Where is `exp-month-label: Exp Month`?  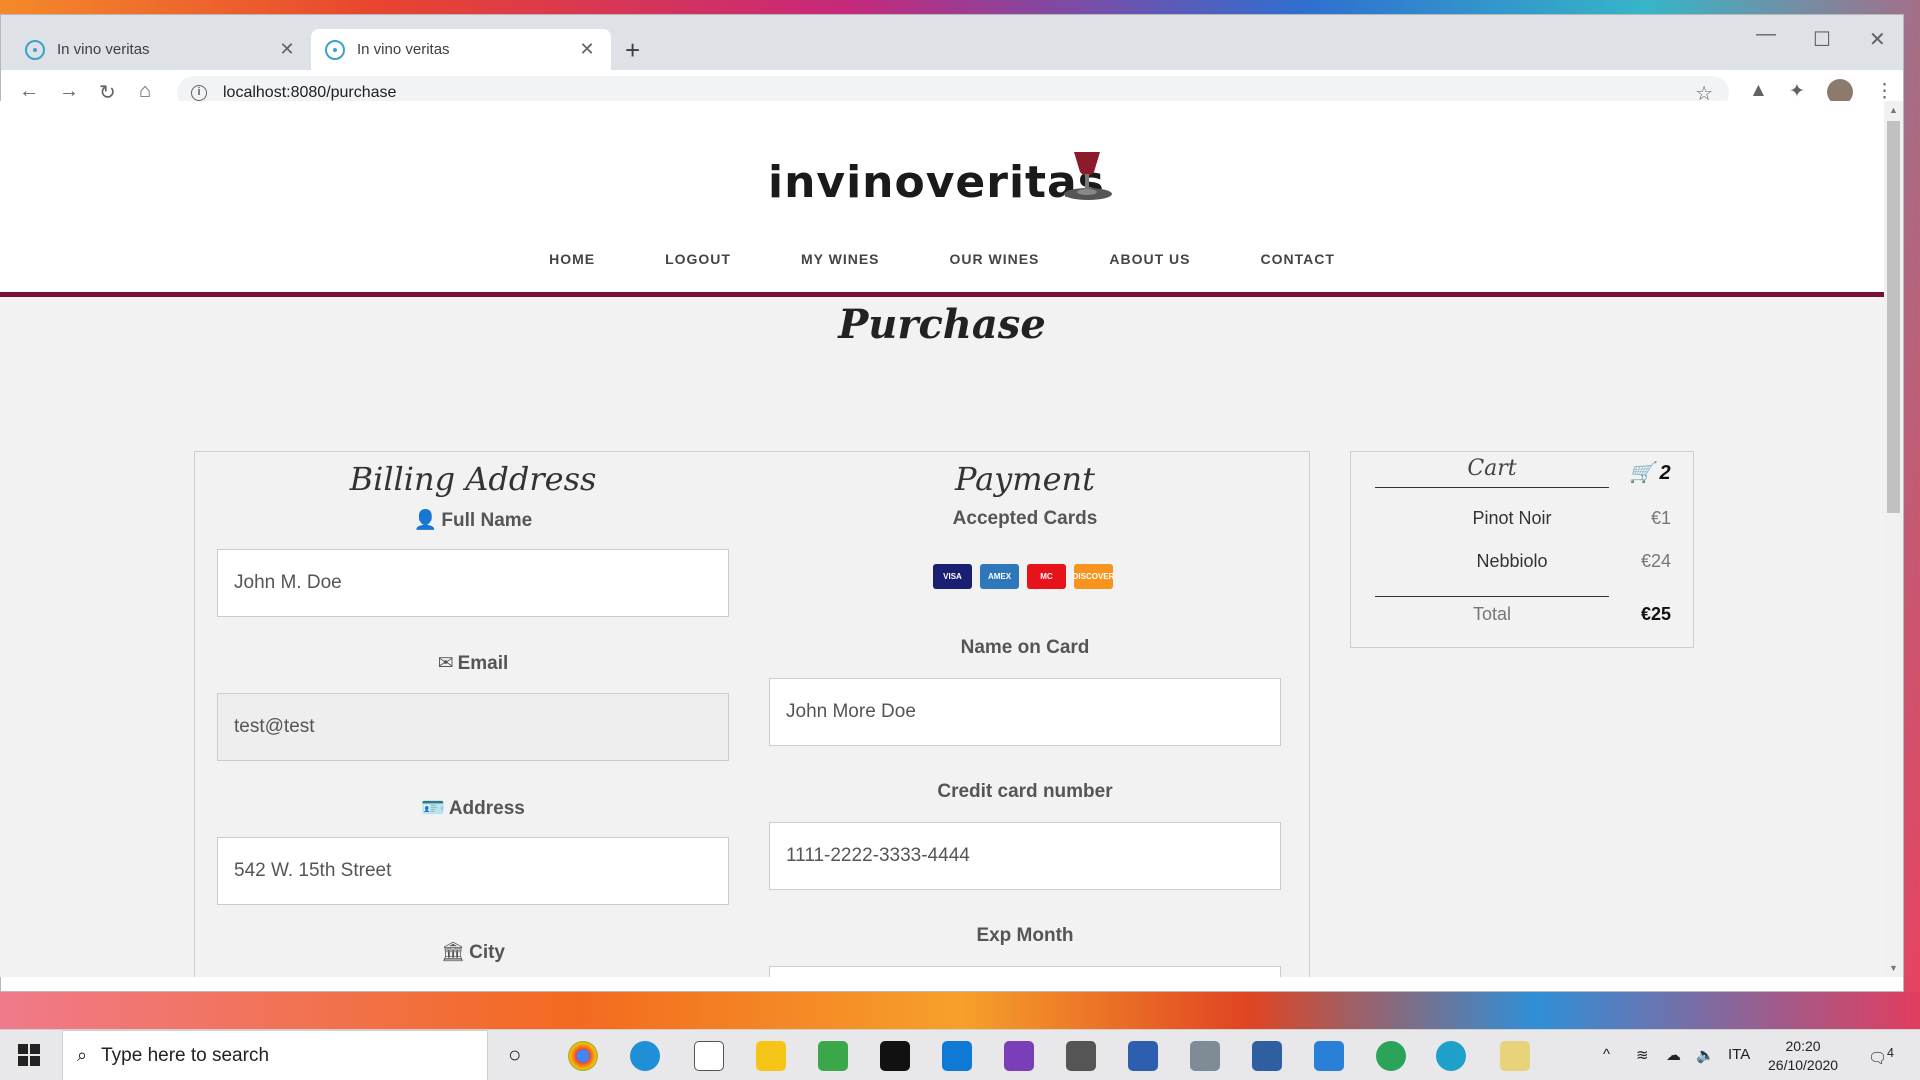 exp-month-label: Exp Month is located at coordinates (1025, 935).